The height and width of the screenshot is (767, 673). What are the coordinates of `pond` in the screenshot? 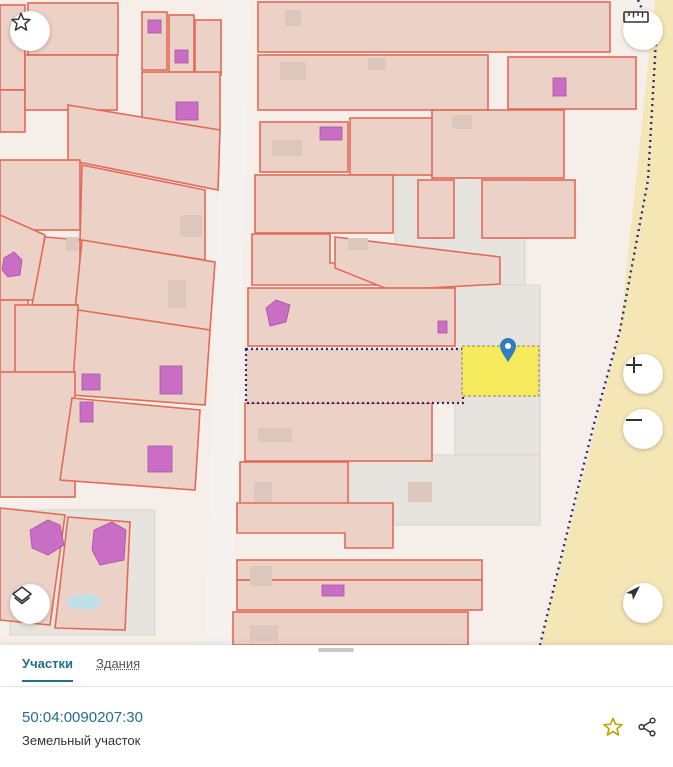 It's located at (84, 602).